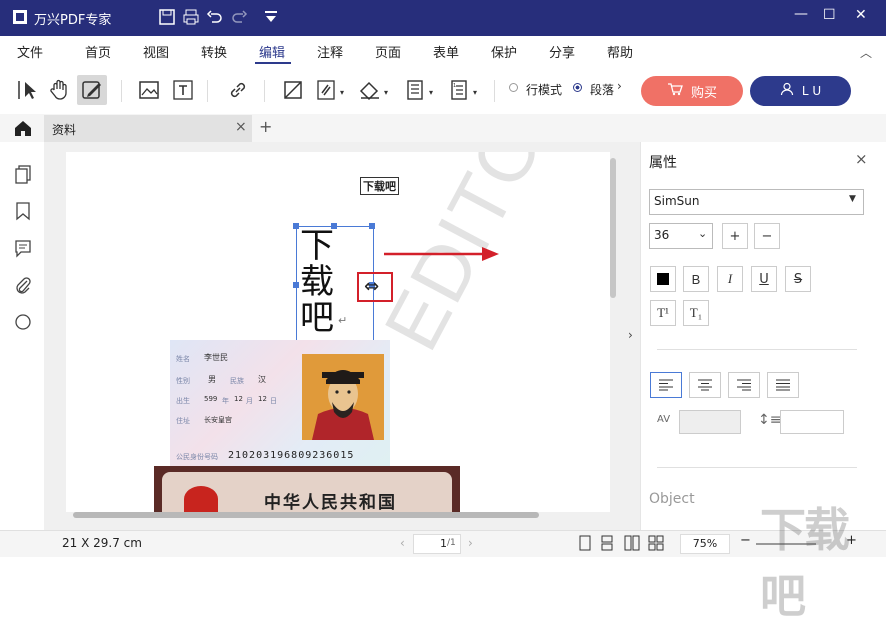 The width and height of the screenshot is (886, 626). What do you see at coordinates (513, 87) in the screenshot?
I see `line-mode-radio` at bounding box center [513, 87].